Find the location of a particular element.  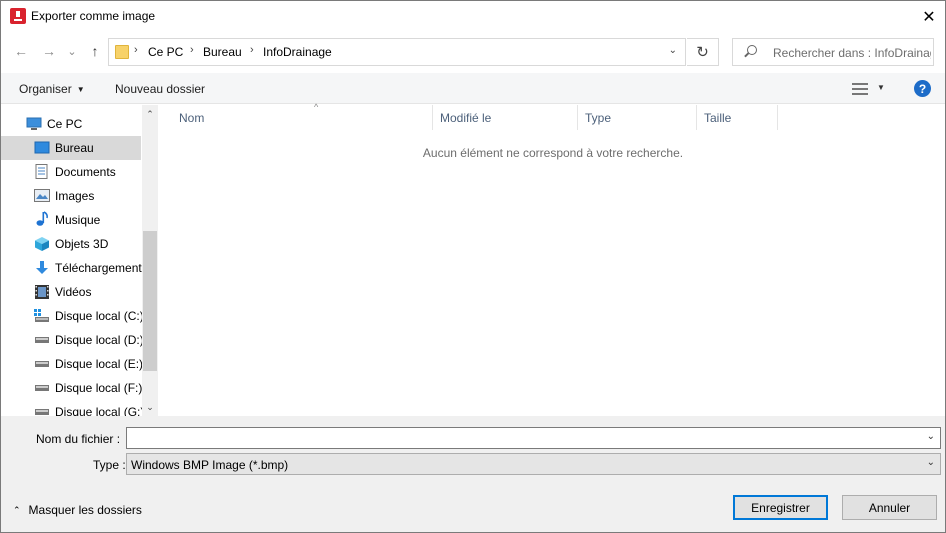

sidebar-item-telechargements: Téléchargements is located at coordinates (74, 268).